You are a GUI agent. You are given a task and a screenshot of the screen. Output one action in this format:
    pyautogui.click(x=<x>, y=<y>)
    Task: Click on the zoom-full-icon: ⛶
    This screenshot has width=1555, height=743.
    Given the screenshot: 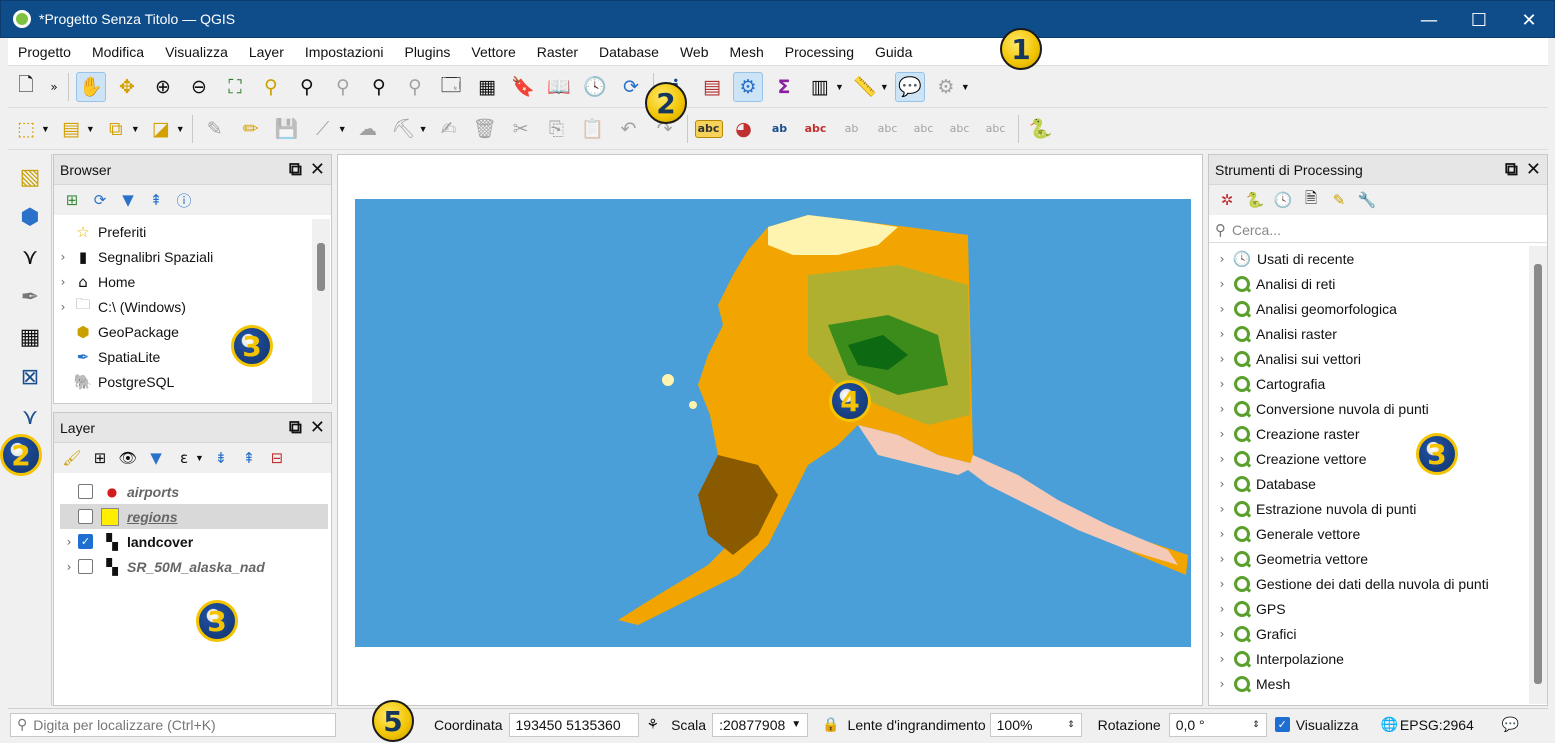 What is the action you would take?
    pyautogui.click(x=235, y=87)
    